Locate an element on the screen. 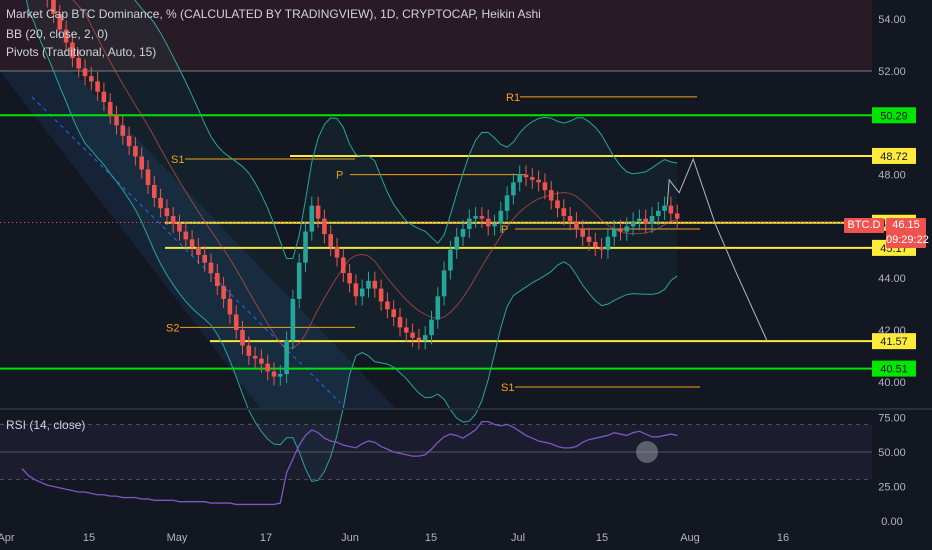  x-tick-7: 15 is located at coordinates (602, 538).